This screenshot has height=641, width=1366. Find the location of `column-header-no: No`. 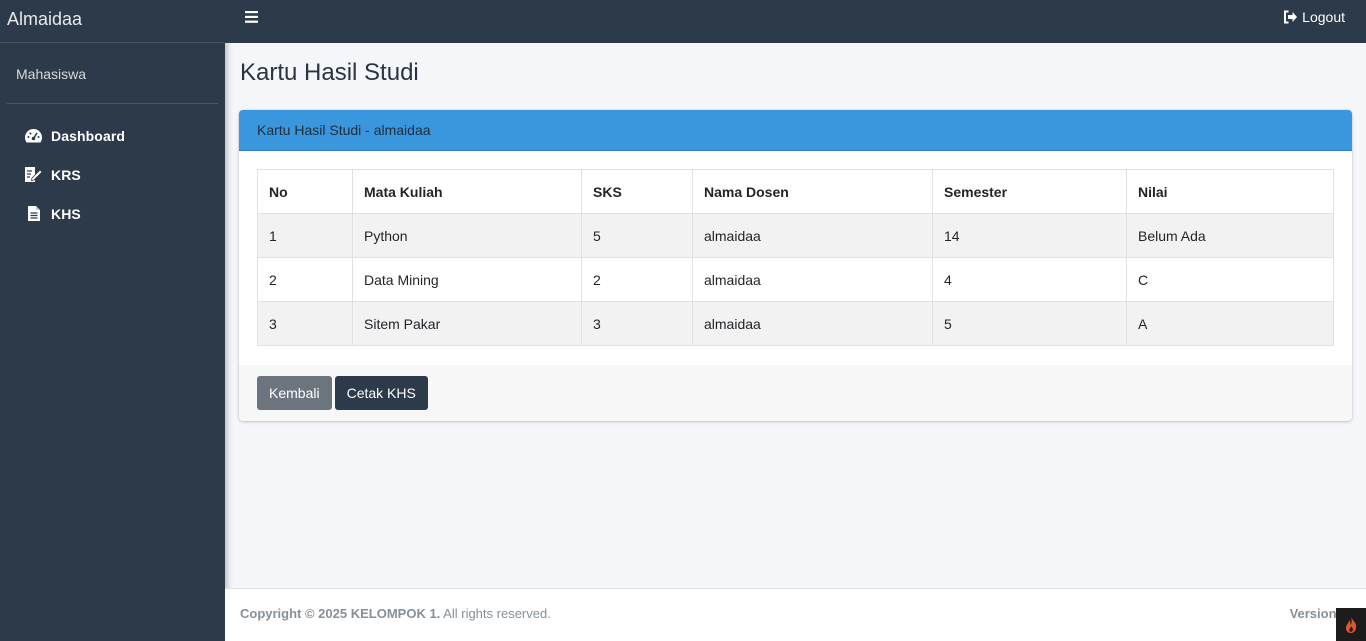

column-header-no: No is located at coordinates (305, 191).